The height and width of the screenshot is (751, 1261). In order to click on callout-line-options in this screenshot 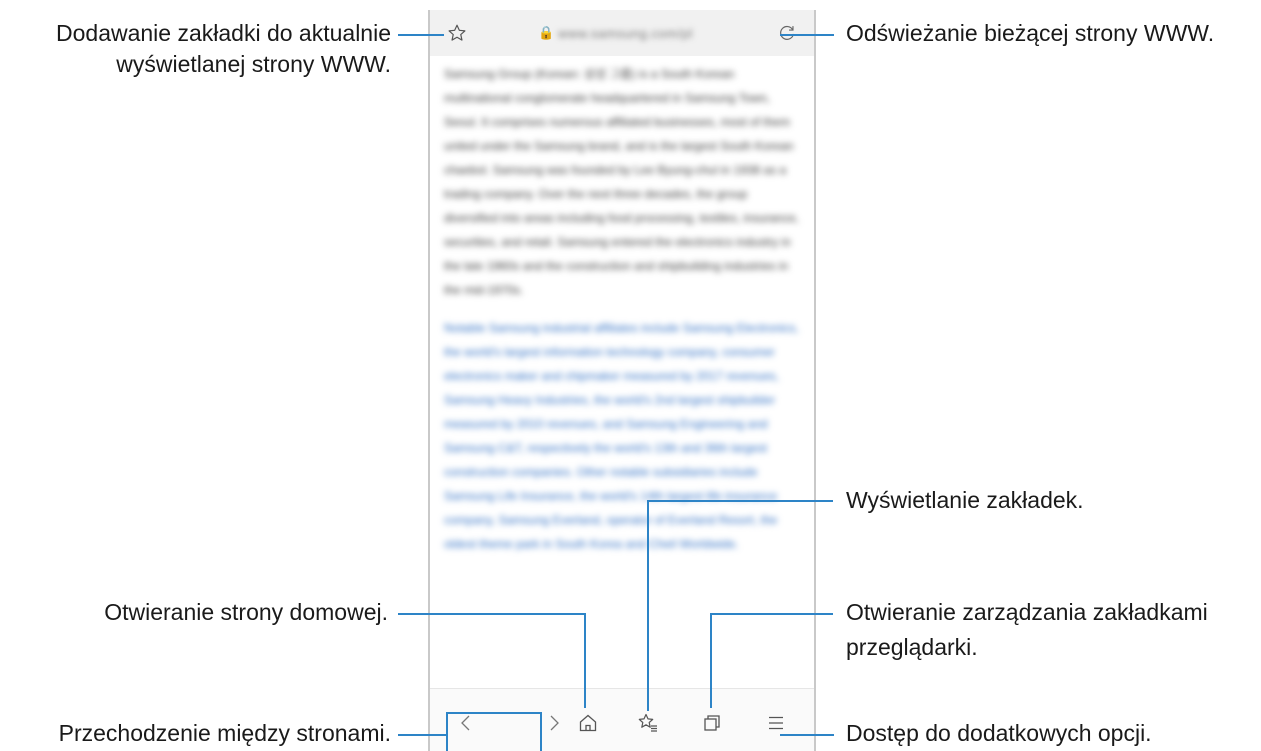, I will do `click(807, 735)`.